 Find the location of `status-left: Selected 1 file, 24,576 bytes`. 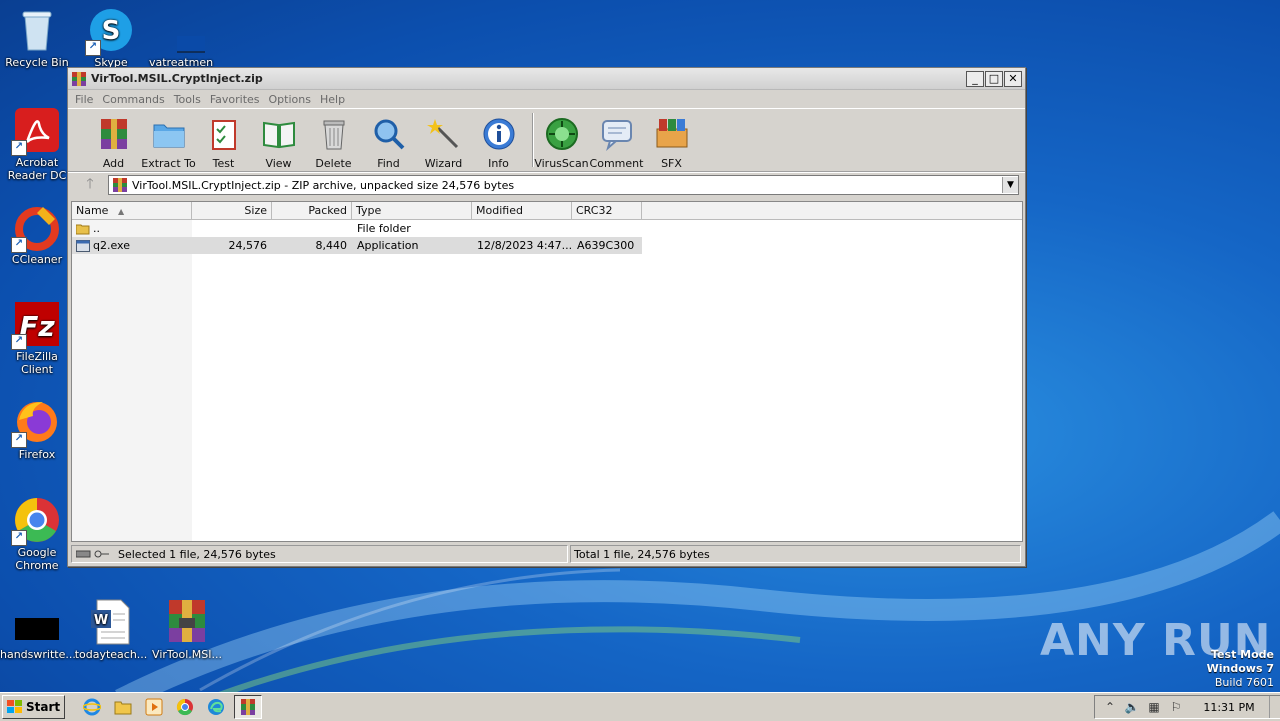

status-left: Selected 1 file, 24,576 bytes is located at coordinates (319, 554).